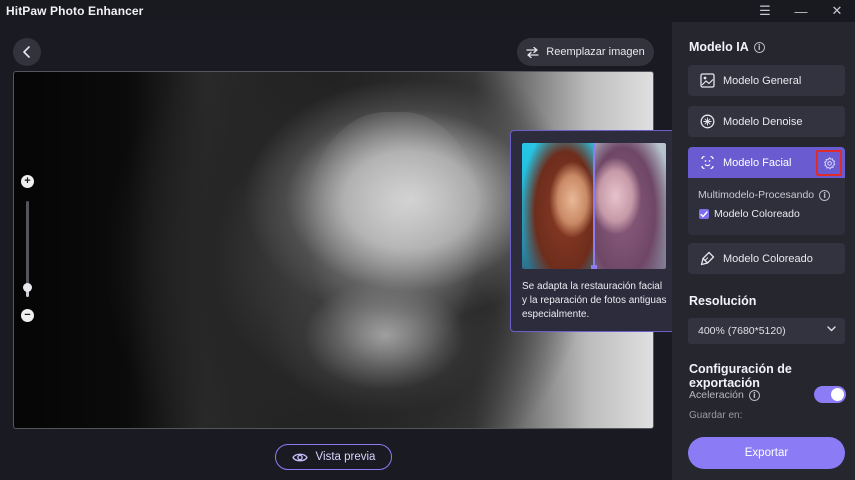  What do you see at coordinates (723, 301) in the screenshot?
I see `resolution-heading: Resolución` at bounding box center [723, 301].